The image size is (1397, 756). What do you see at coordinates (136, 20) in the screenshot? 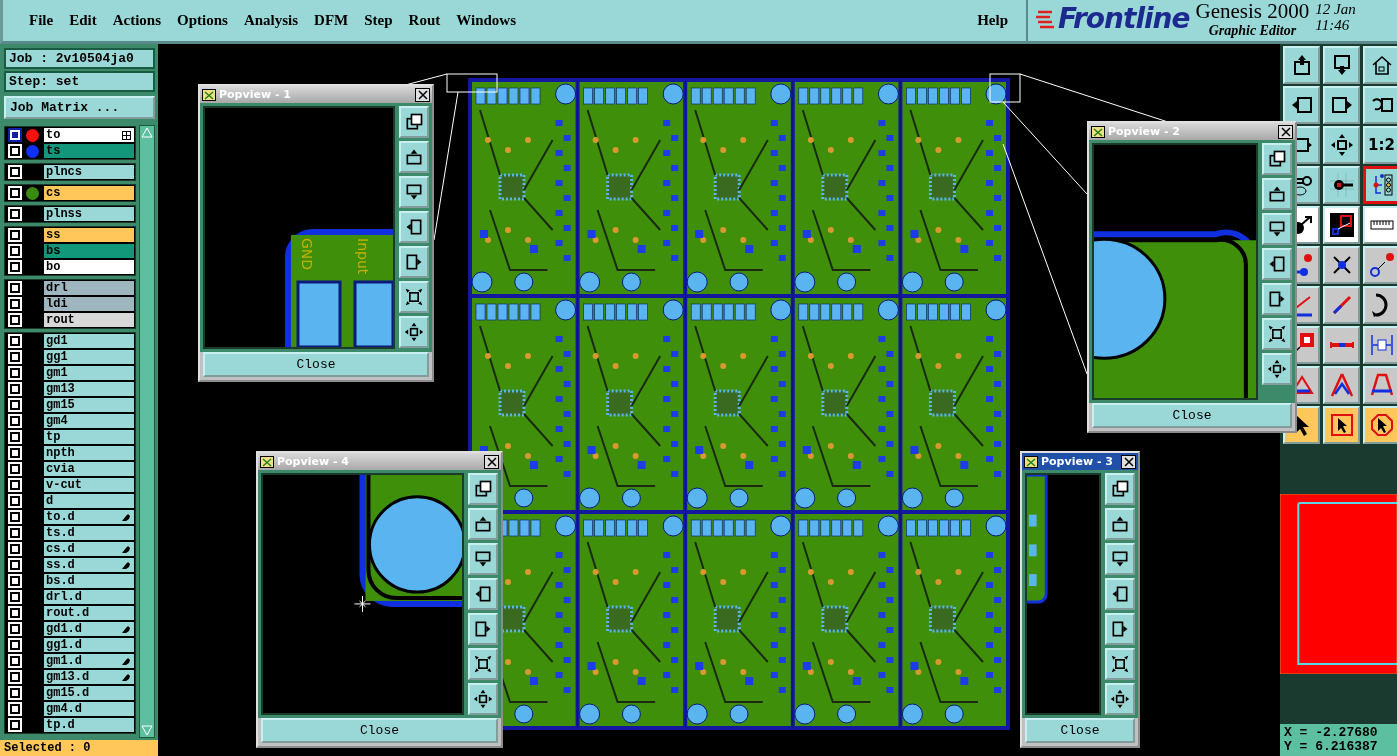
I see `menu-item: Actions` at bounding box center [136, 20].